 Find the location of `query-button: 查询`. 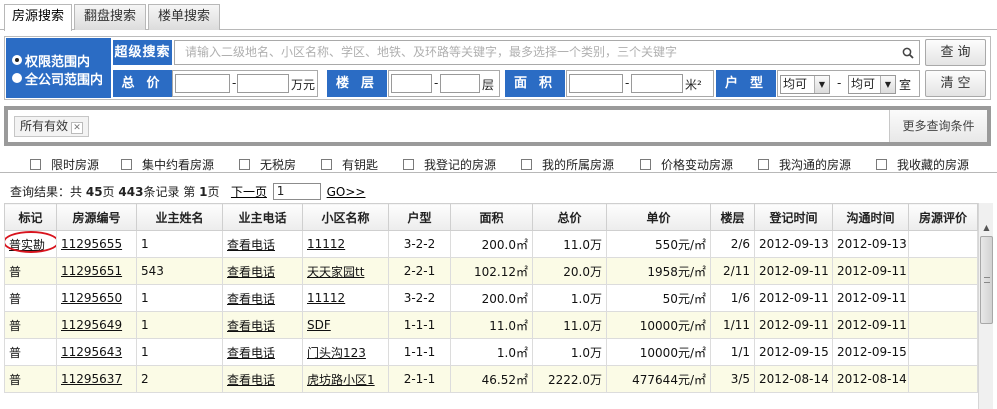

query-button: 查询 is located at coordinates (955, 52).